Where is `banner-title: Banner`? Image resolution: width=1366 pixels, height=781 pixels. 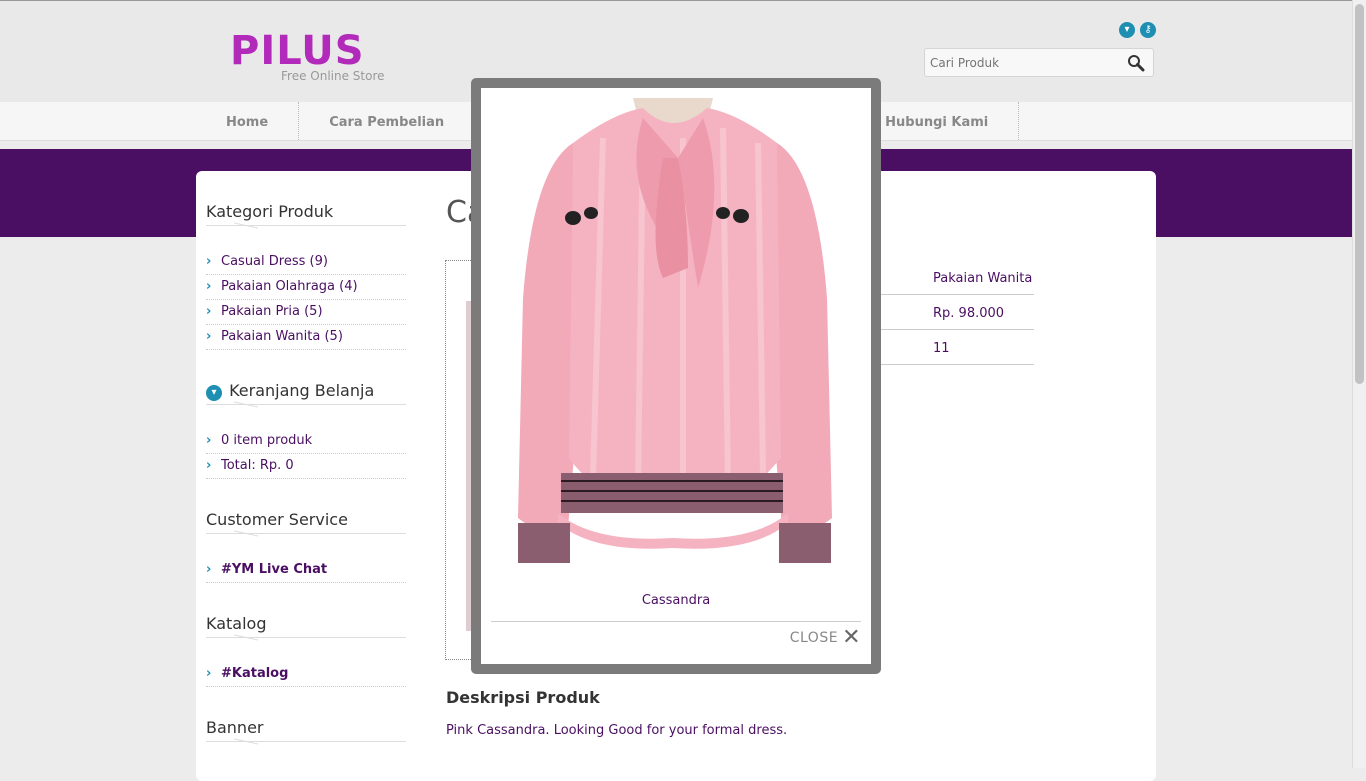 banner-title: Banner is located at coordinates (235, 727).